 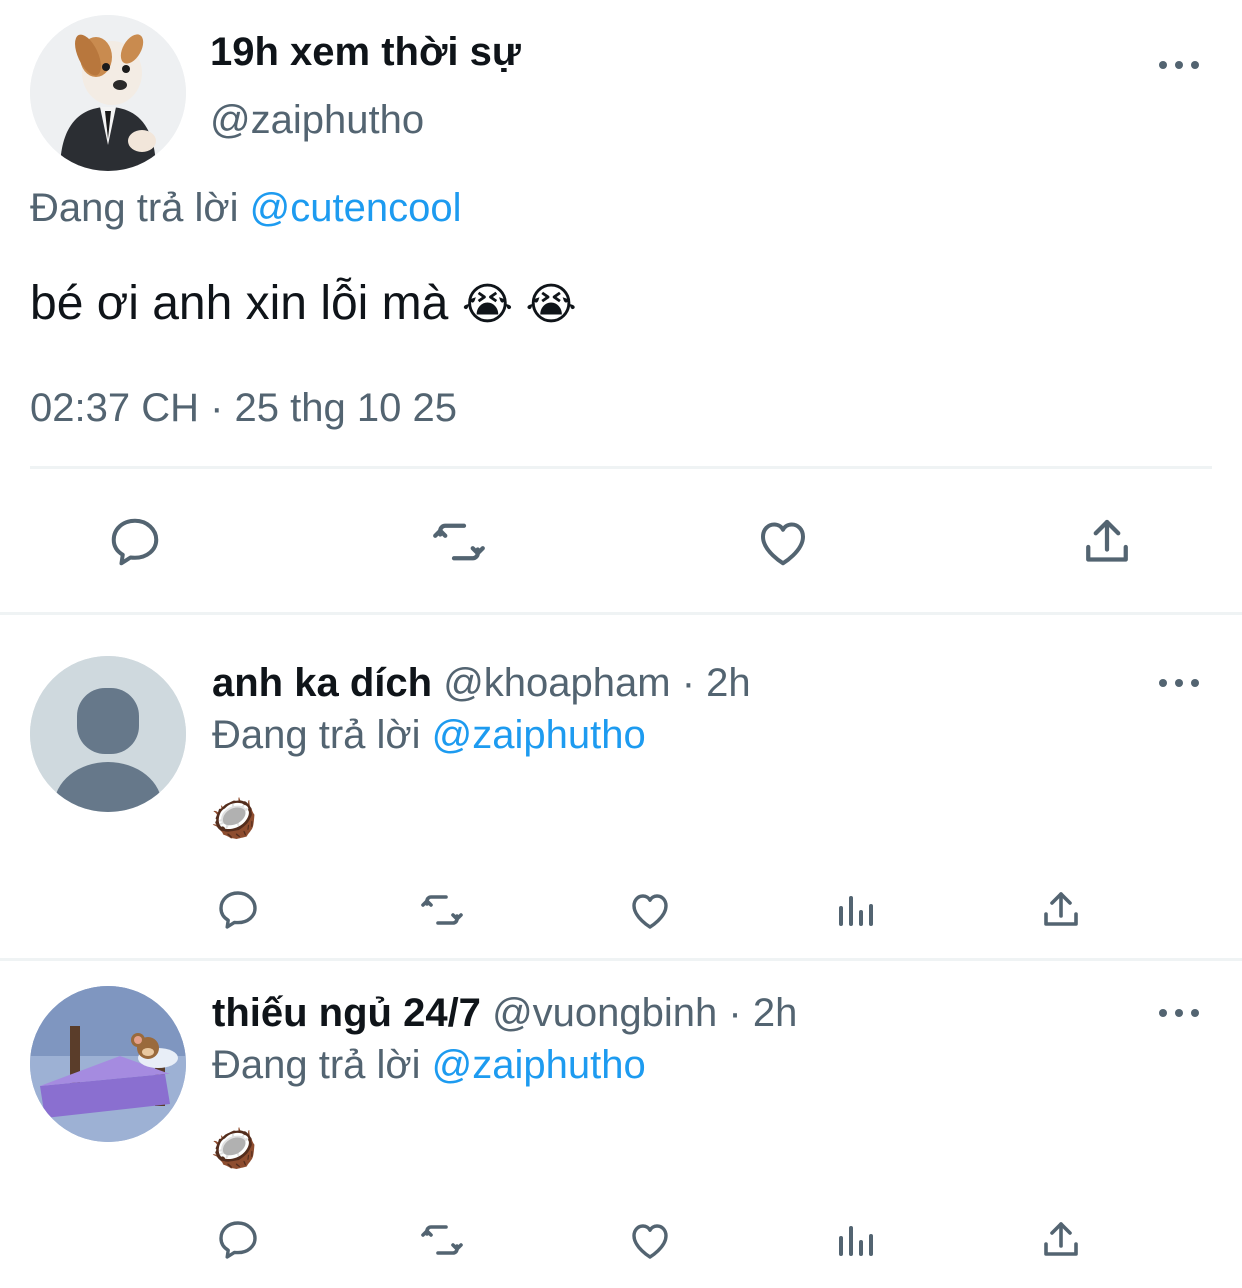 What do you see at coordinates (246, 208) in the screenshot?
I see `replying-to-line: Đang trả lời @cutencool` at bounding box center [246, 208].